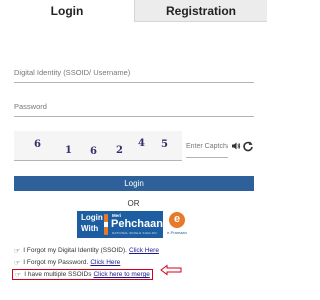 Image resolution: width=320 pixels, height=300 pixels. I want to click on captcha-char: 5, so click(164, 144).